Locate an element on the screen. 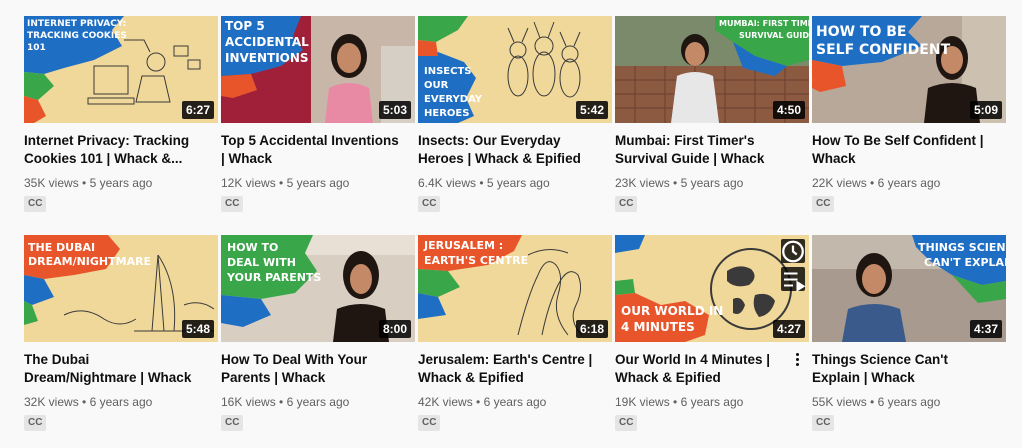 The image size is (1022, 448). thumb-text: YOUR PARENTS is located at coordinates (273, 277).